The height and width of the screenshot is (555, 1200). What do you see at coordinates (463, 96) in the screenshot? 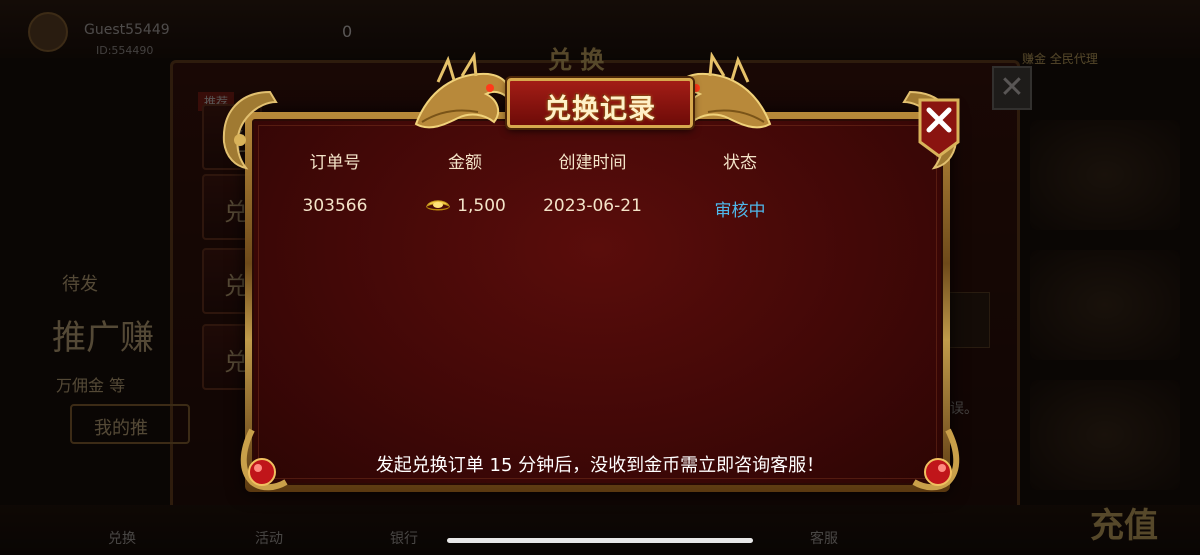
I see `dragon-icon` at bounding box center [463, 96].